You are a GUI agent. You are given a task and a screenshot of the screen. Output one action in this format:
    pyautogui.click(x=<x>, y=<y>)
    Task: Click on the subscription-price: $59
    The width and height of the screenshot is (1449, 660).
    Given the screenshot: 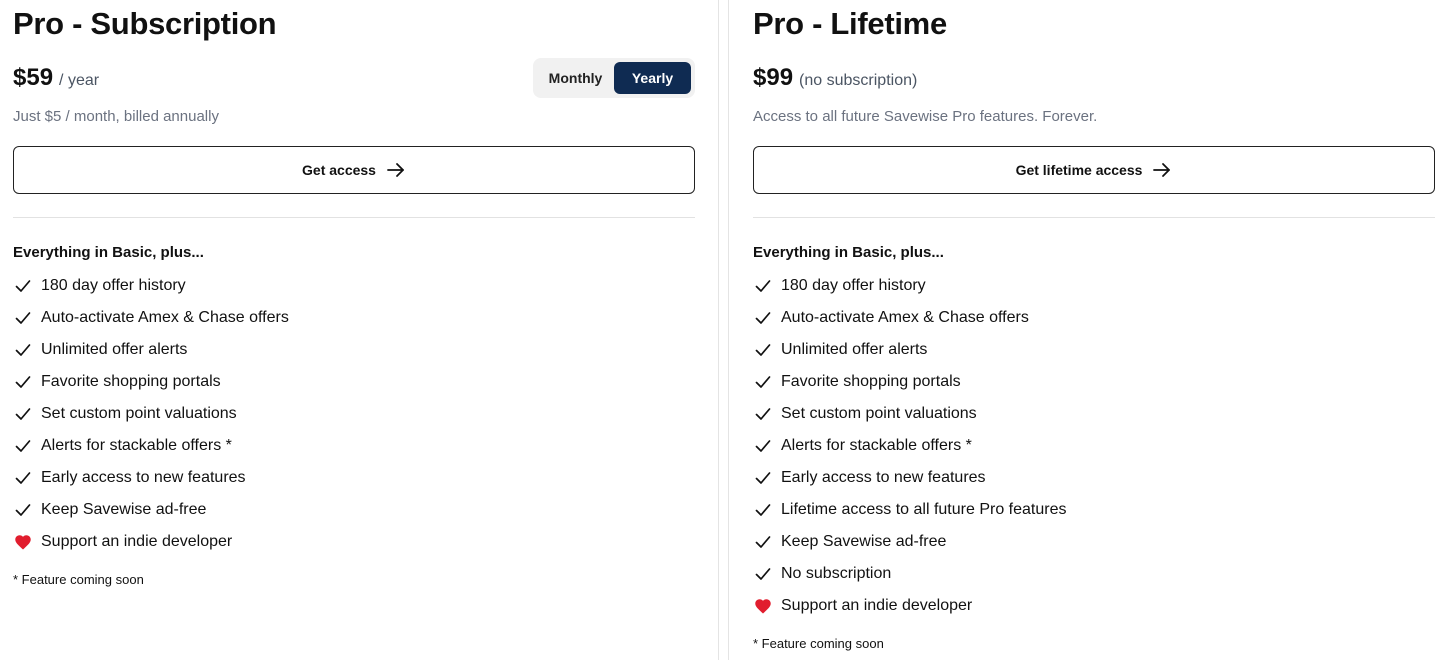 What is the action you would take?
    pyautogui.click(x=33, y=77)
    